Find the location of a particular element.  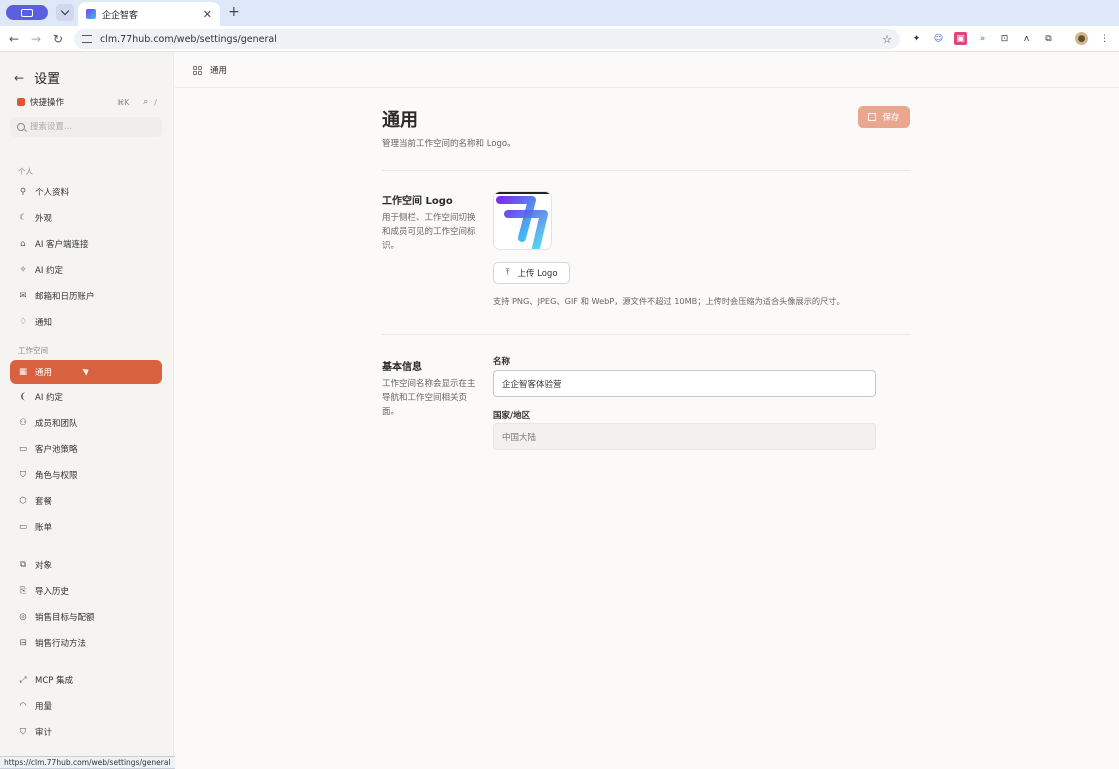

group-label-personal: 个人 is located at coordinates (25, 171).